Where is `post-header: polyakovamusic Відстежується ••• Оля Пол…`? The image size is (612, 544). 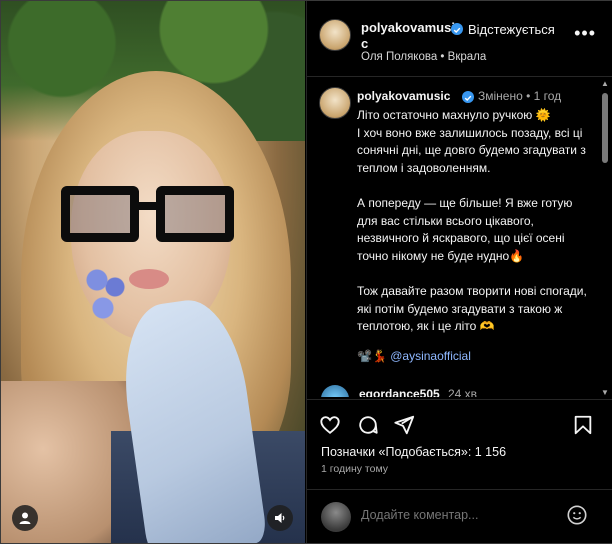 post-header: polyakovamusic Відстежується ••• Оля Пол… is located at coordinates (459, 39).